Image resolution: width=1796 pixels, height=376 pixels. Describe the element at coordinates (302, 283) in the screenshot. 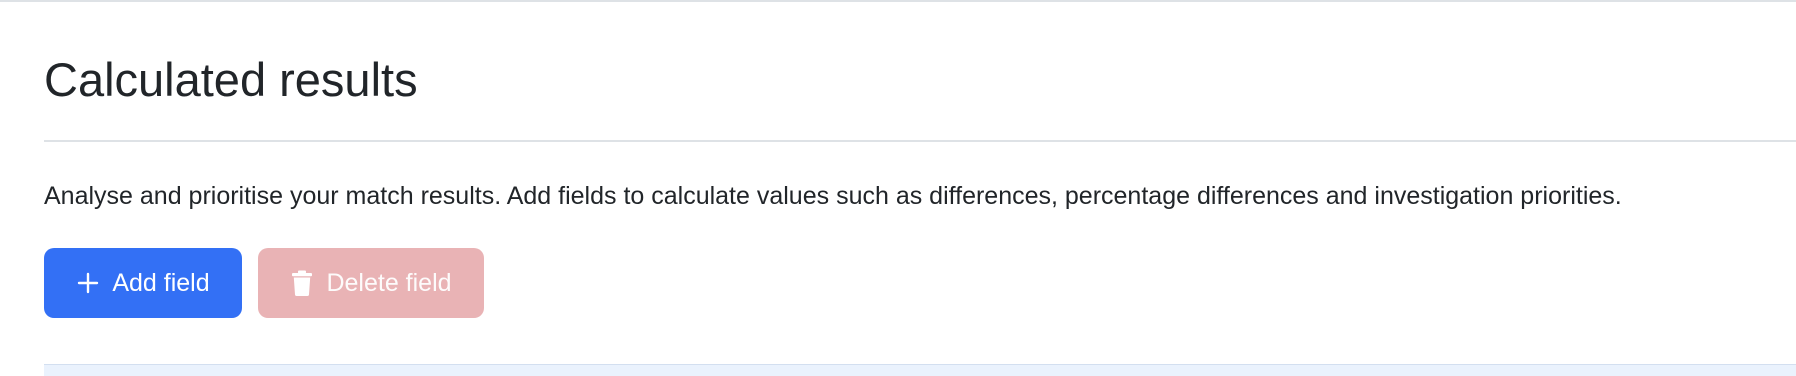

I see `trash-icon` at that location.